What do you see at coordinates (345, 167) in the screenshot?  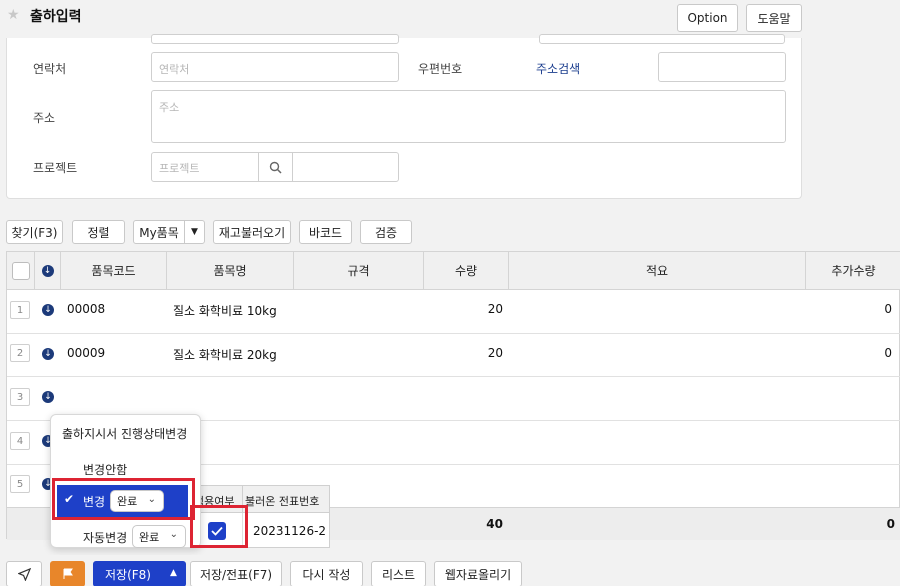 I see `project-name-field` at bounding box center [345, 167].